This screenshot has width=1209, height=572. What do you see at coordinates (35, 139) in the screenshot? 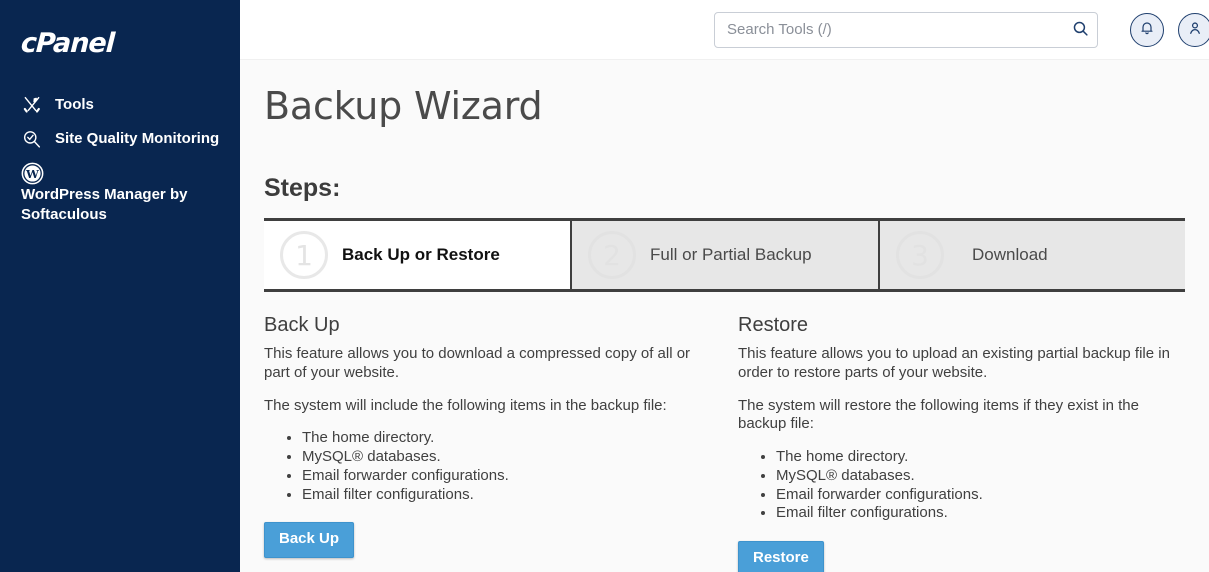
I see `site-quality-icon` at bounding box center [35, 139].